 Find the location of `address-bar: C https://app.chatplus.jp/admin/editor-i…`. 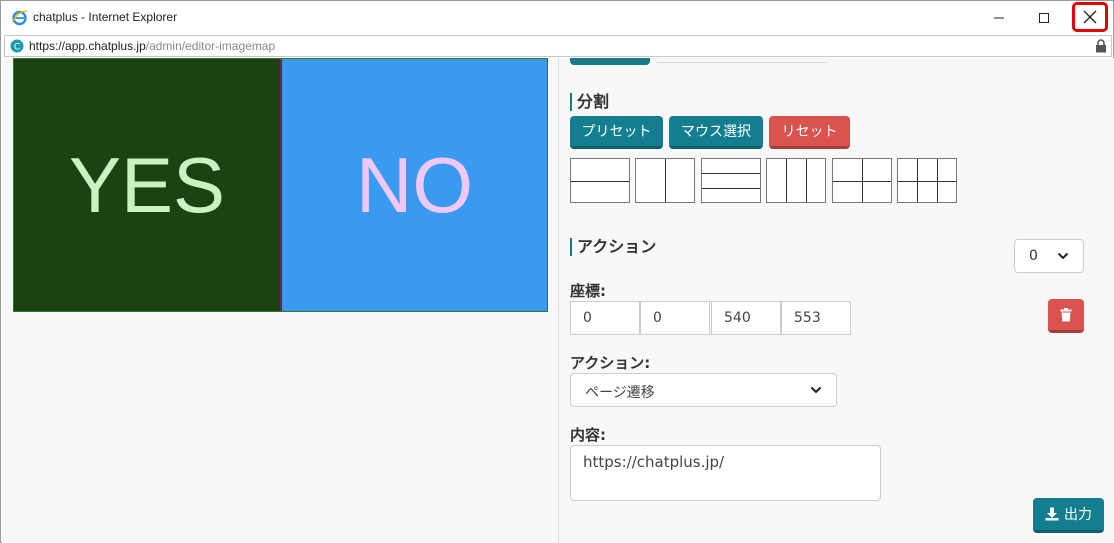

address-bar: C https://app.chatplus.jp/admin/editor-i… is located at coordinates (558, 46).